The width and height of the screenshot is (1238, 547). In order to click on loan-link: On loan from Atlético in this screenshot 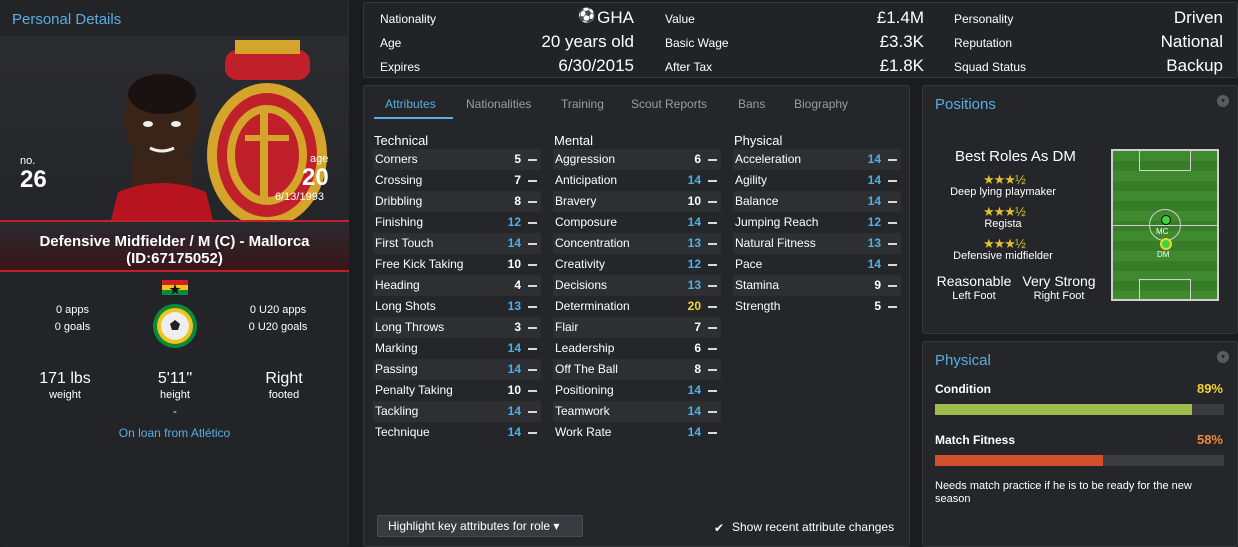, I will do `click(174, 433)`.